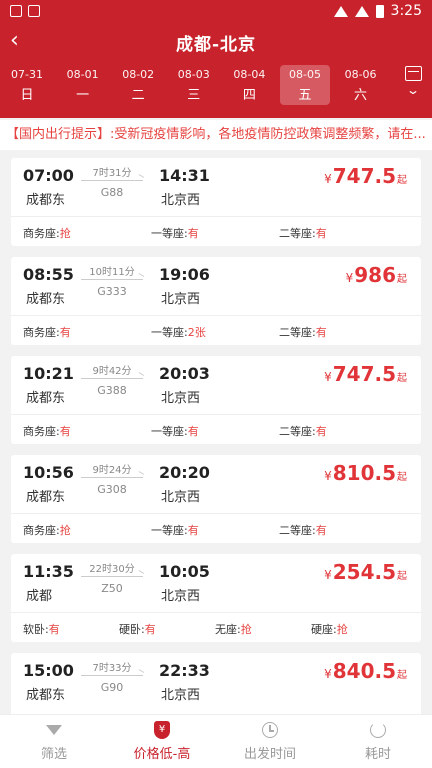 This screenshot has width=432, height=768. What do you see at coordinates (304, 74) in the screenshot?
I see `date-label: 08-05` at bounding box center [304, 74].